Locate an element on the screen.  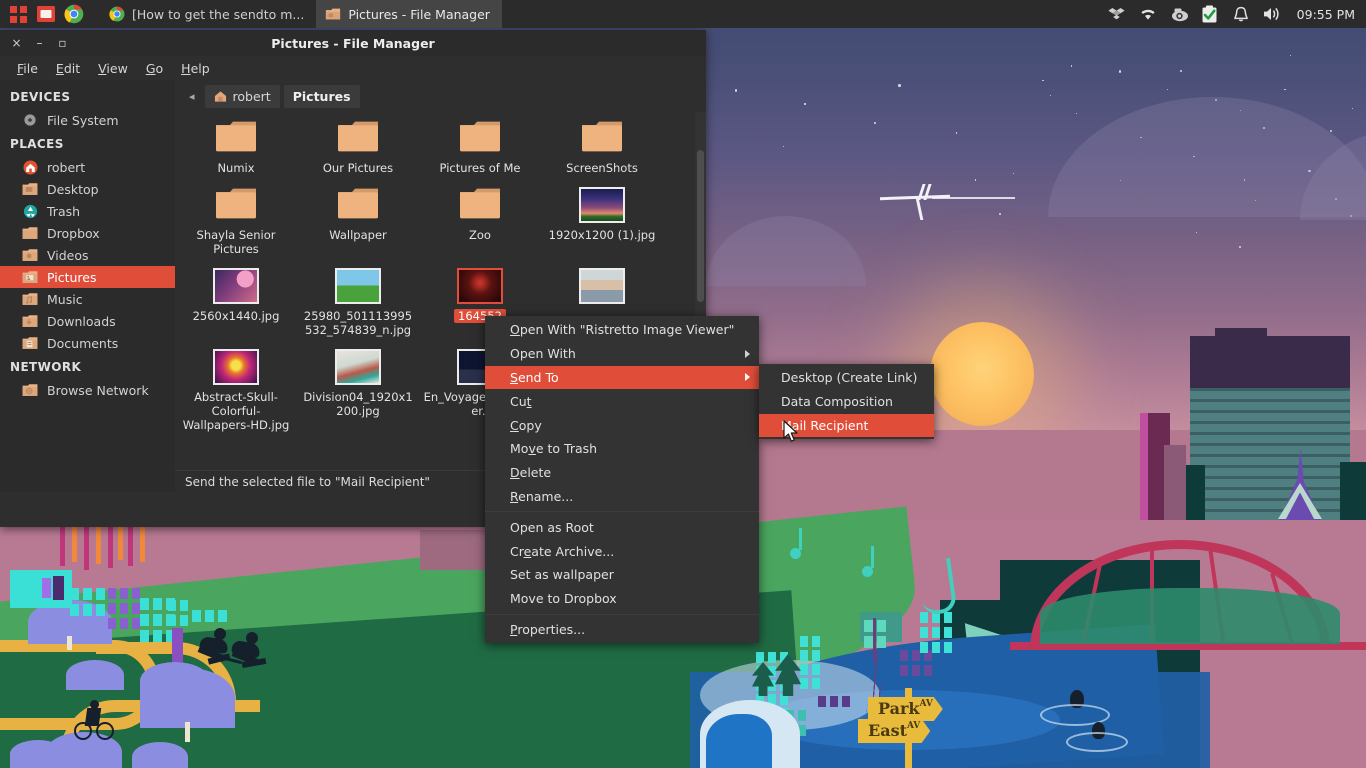
menubar-item-view: View is located at coordinates (113, 68).